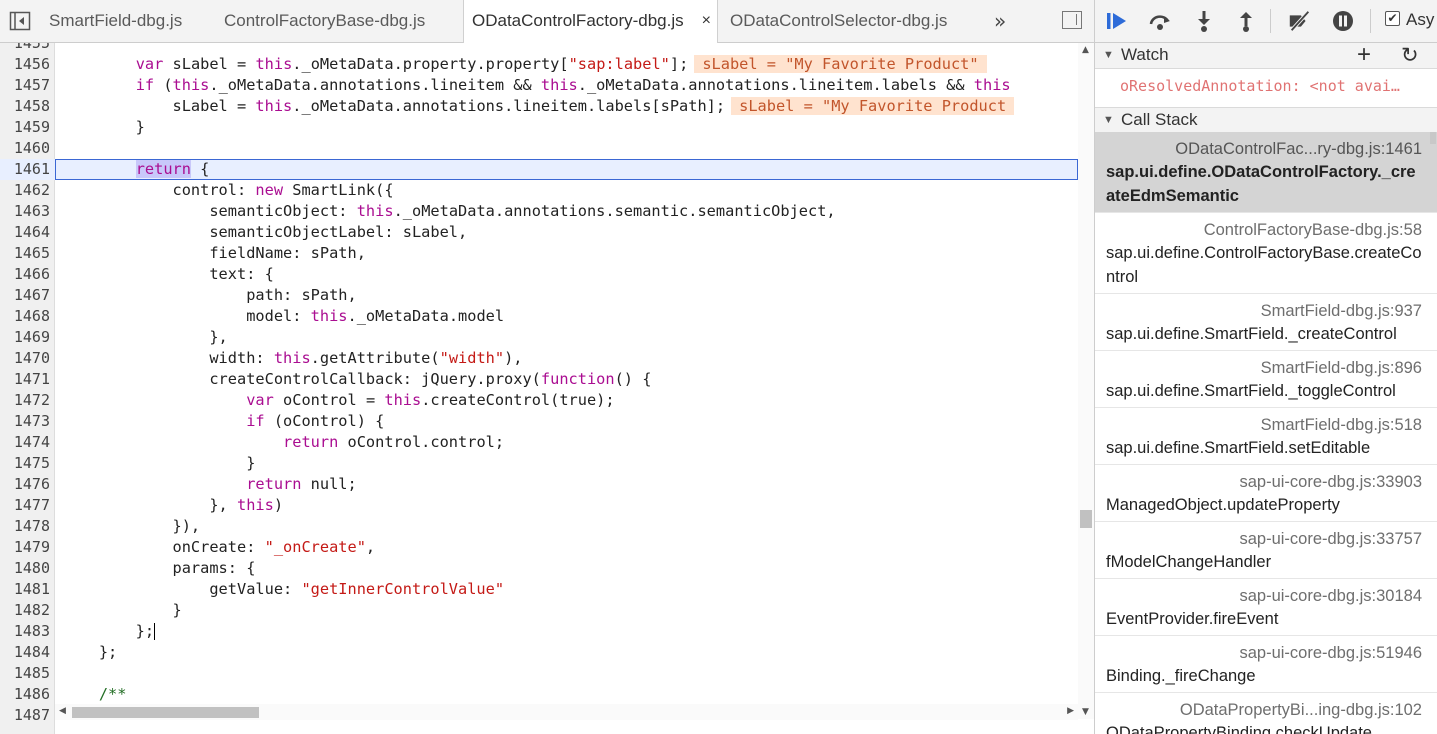 The image size is (1437, 734). I want to click on line-number: 1468, so click(25, 316).